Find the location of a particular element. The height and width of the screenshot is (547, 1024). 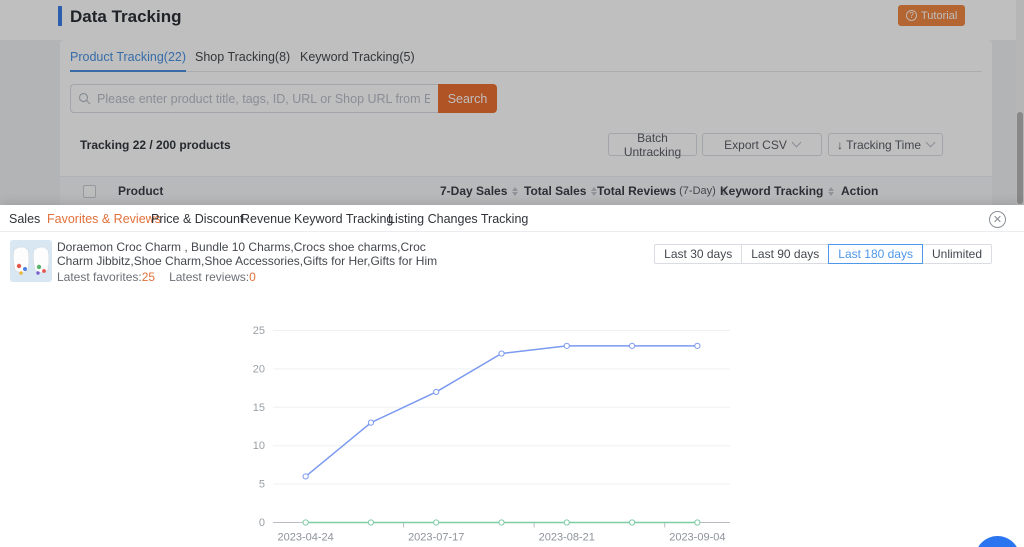

close-icon: ✕ is located at coordinates (997, 219).